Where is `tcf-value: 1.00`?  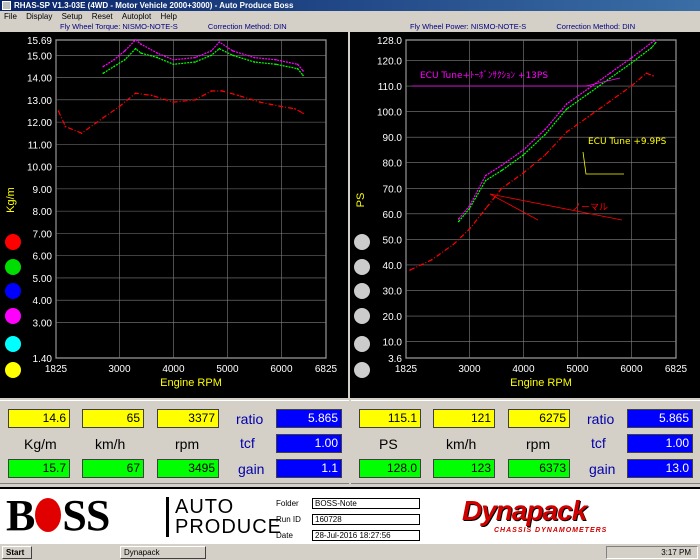 tcf-value: 1.00 is located at coordinates (309, 443).